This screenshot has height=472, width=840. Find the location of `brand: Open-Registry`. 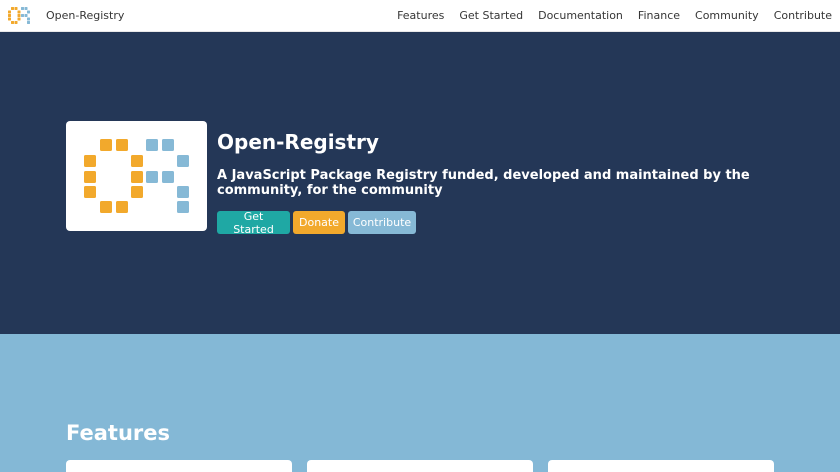

brand: Open-Registry is located at coordinates (66, 15).